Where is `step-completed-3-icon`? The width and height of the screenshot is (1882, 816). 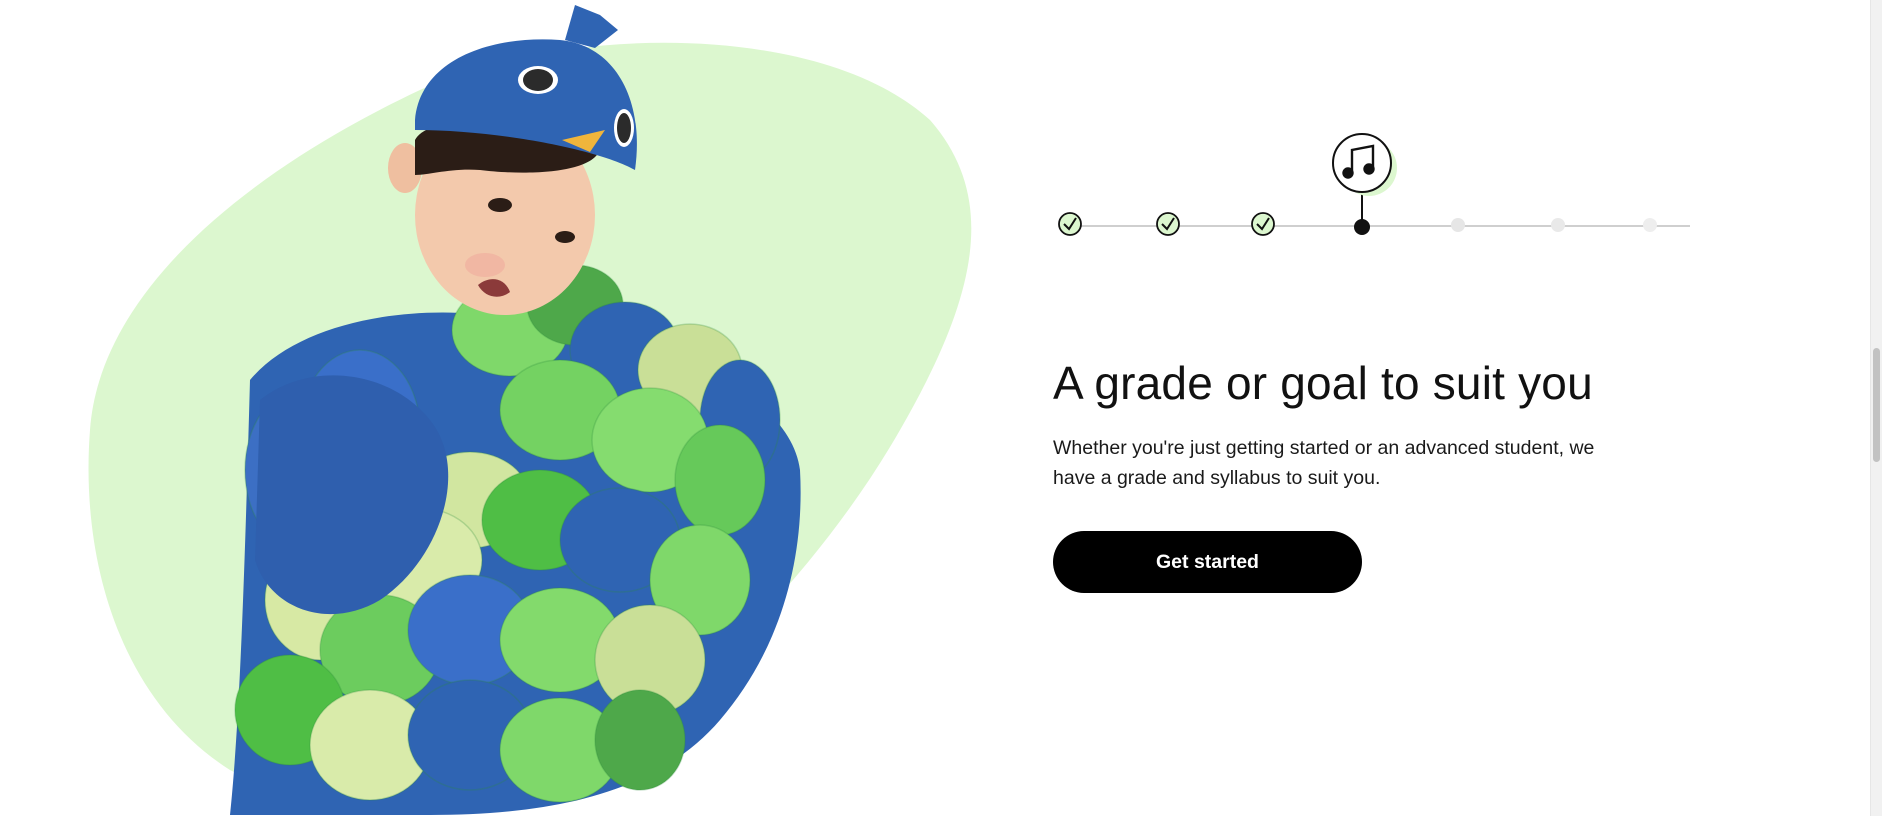 step-completed-3-icon is located at coordinates (1263, 224).